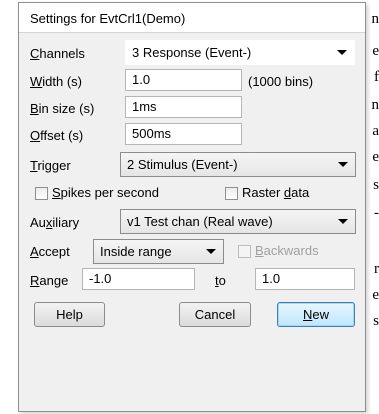 This screenshot has width=379, height=414. I want to click on raster-data-label: Raster data, so click(276, 192).